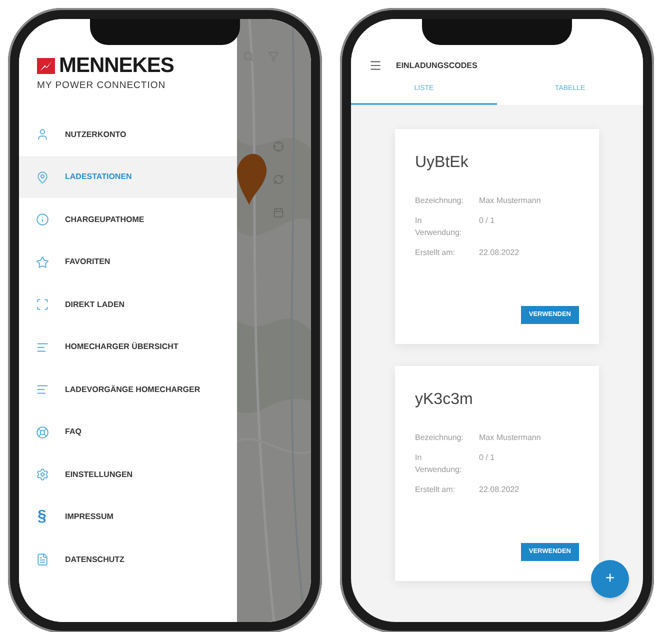 The height and width of the screenshot is (632, 655). I want to click on invite-code: yK3c3m, so click(444, 400).